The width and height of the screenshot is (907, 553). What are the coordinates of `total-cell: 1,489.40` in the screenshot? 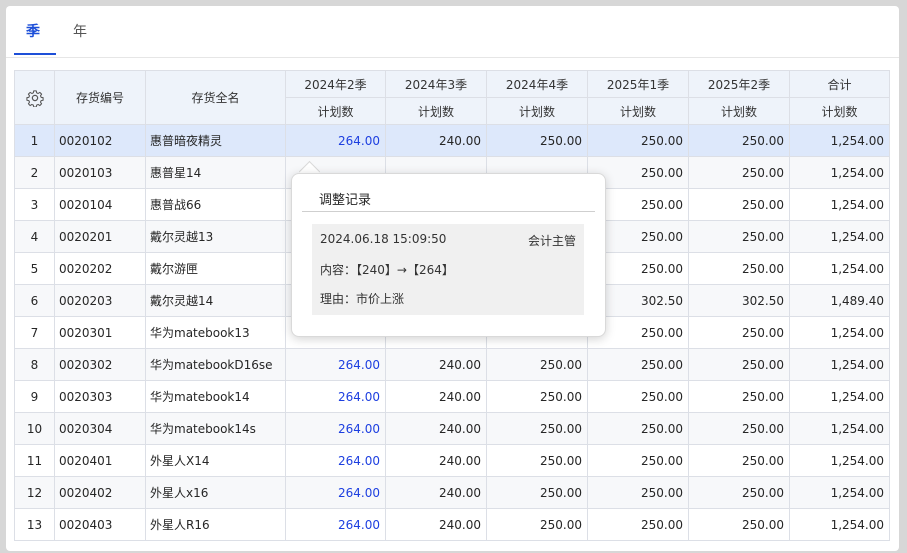 It's located at (839, 300).